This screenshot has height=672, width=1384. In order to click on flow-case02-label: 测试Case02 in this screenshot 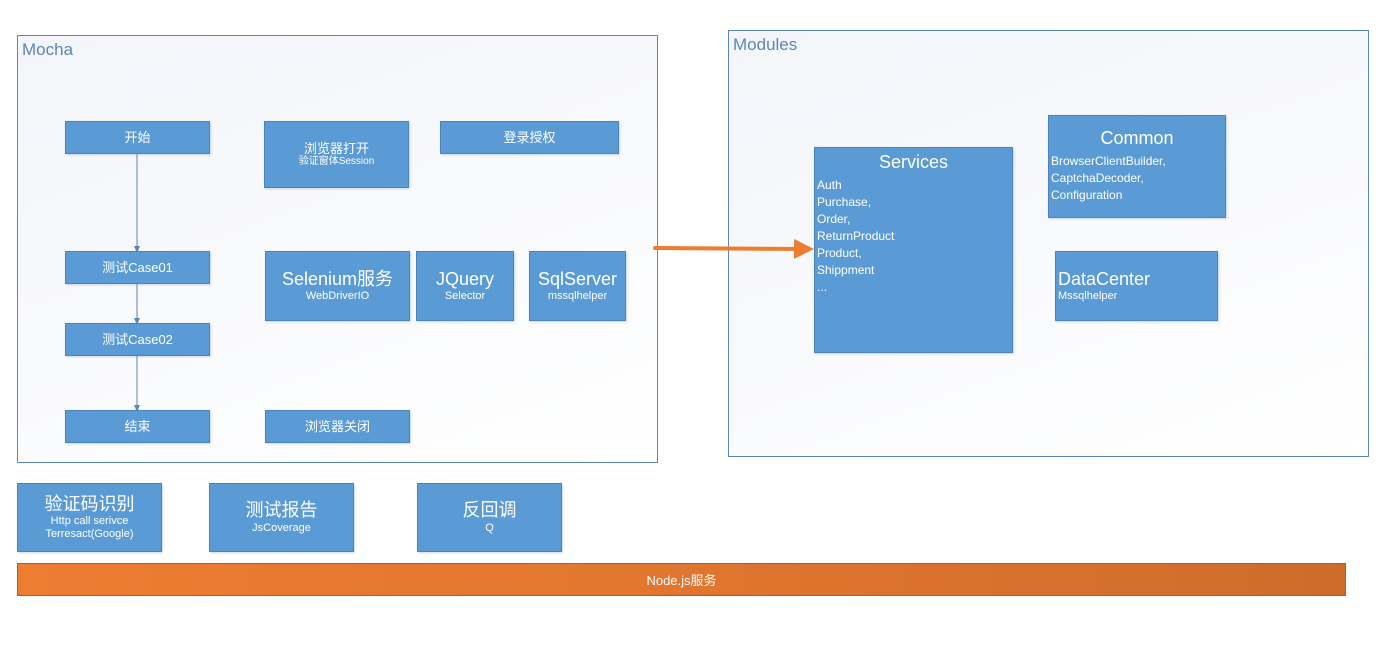, I will do `click(137, 339)`.